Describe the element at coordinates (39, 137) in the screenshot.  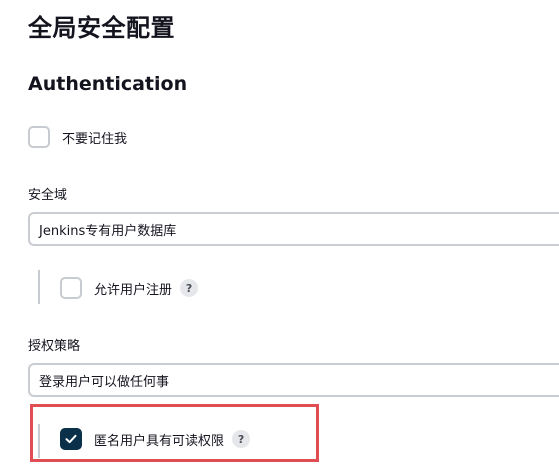
I see `remember-me-checkbox` at that location.